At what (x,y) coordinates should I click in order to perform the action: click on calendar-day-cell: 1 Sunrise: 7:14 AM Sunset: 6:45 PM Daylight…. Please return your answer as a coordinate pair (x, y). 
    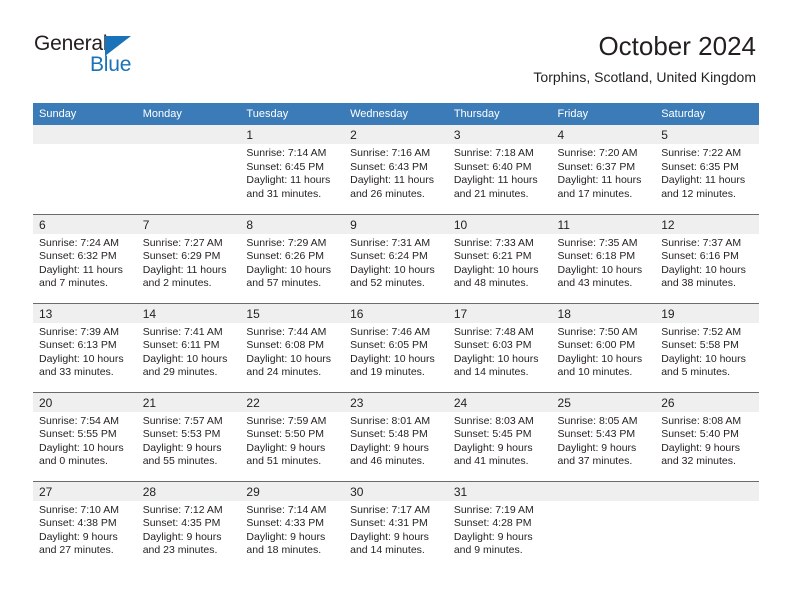
    Looking at the image, I should click on (292, 169).